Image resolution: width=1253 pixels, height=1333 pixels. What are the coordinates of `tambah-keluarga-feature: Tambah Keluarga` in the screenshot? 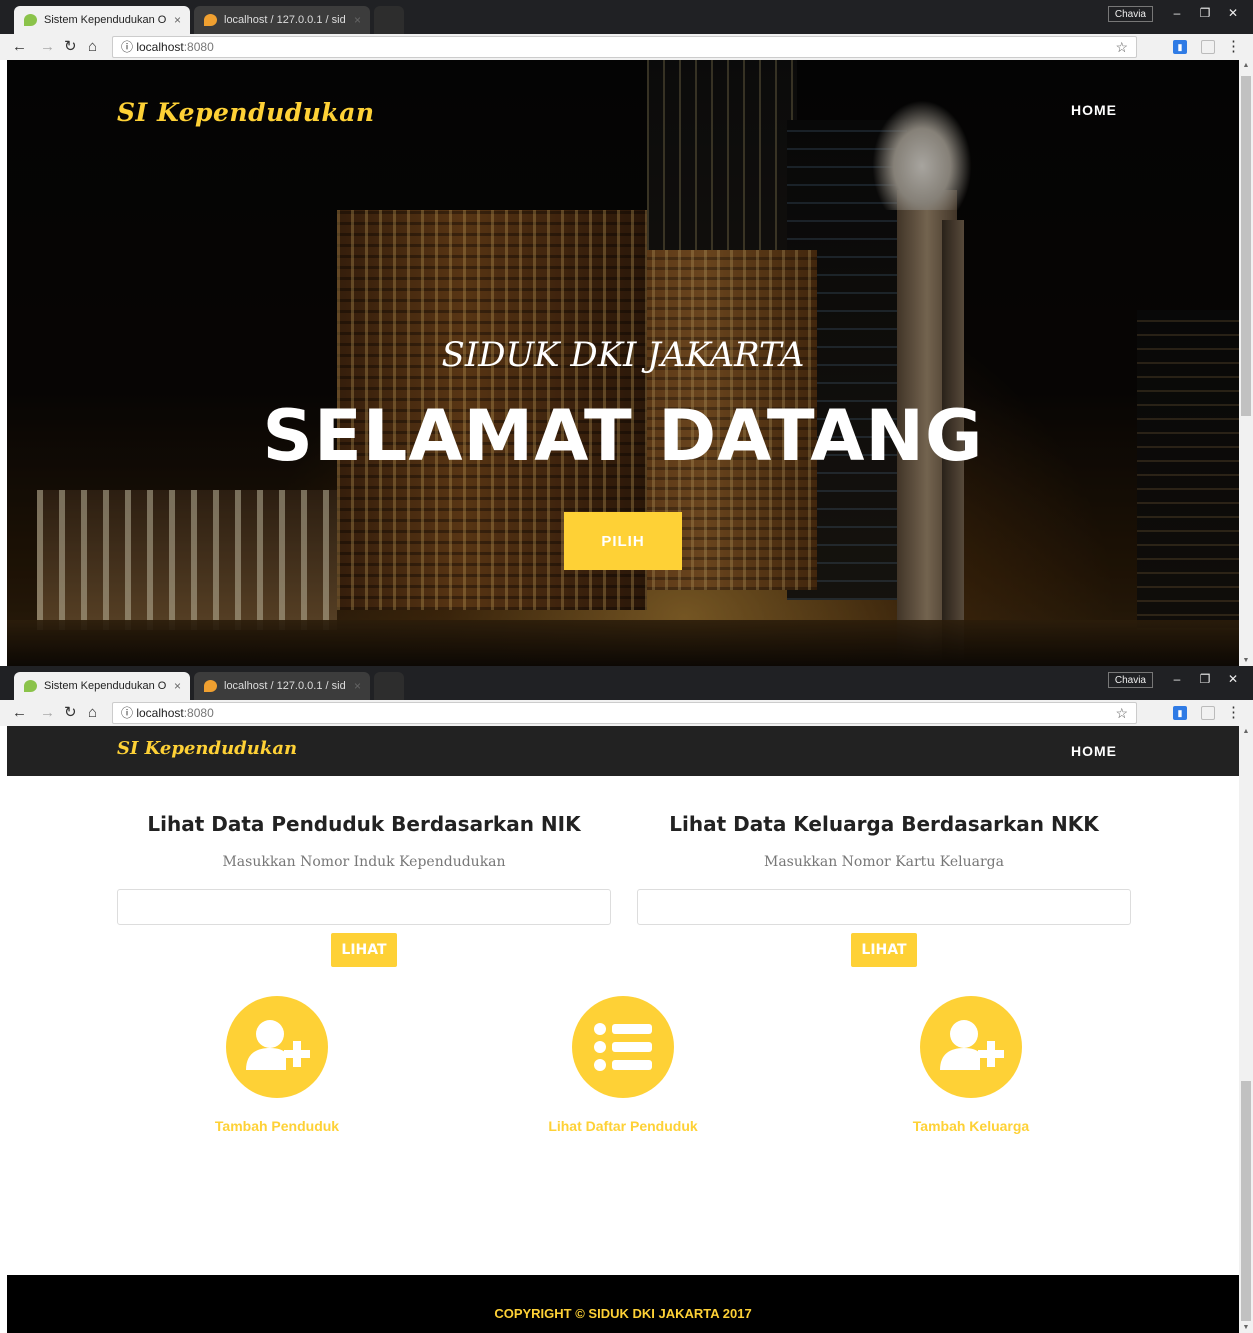 It's located at (971, 1065).